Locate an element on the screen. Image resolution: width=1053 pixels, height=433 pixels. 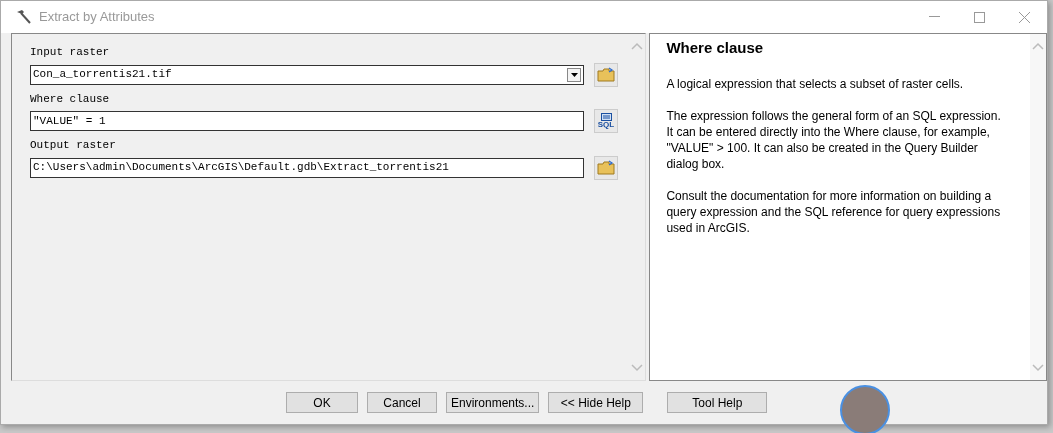
help-paragraph: Consult the documentation for more information on building a query expression and the SQL reference for query expressions used in ArcGIS. is located at coordinates (834, 212).